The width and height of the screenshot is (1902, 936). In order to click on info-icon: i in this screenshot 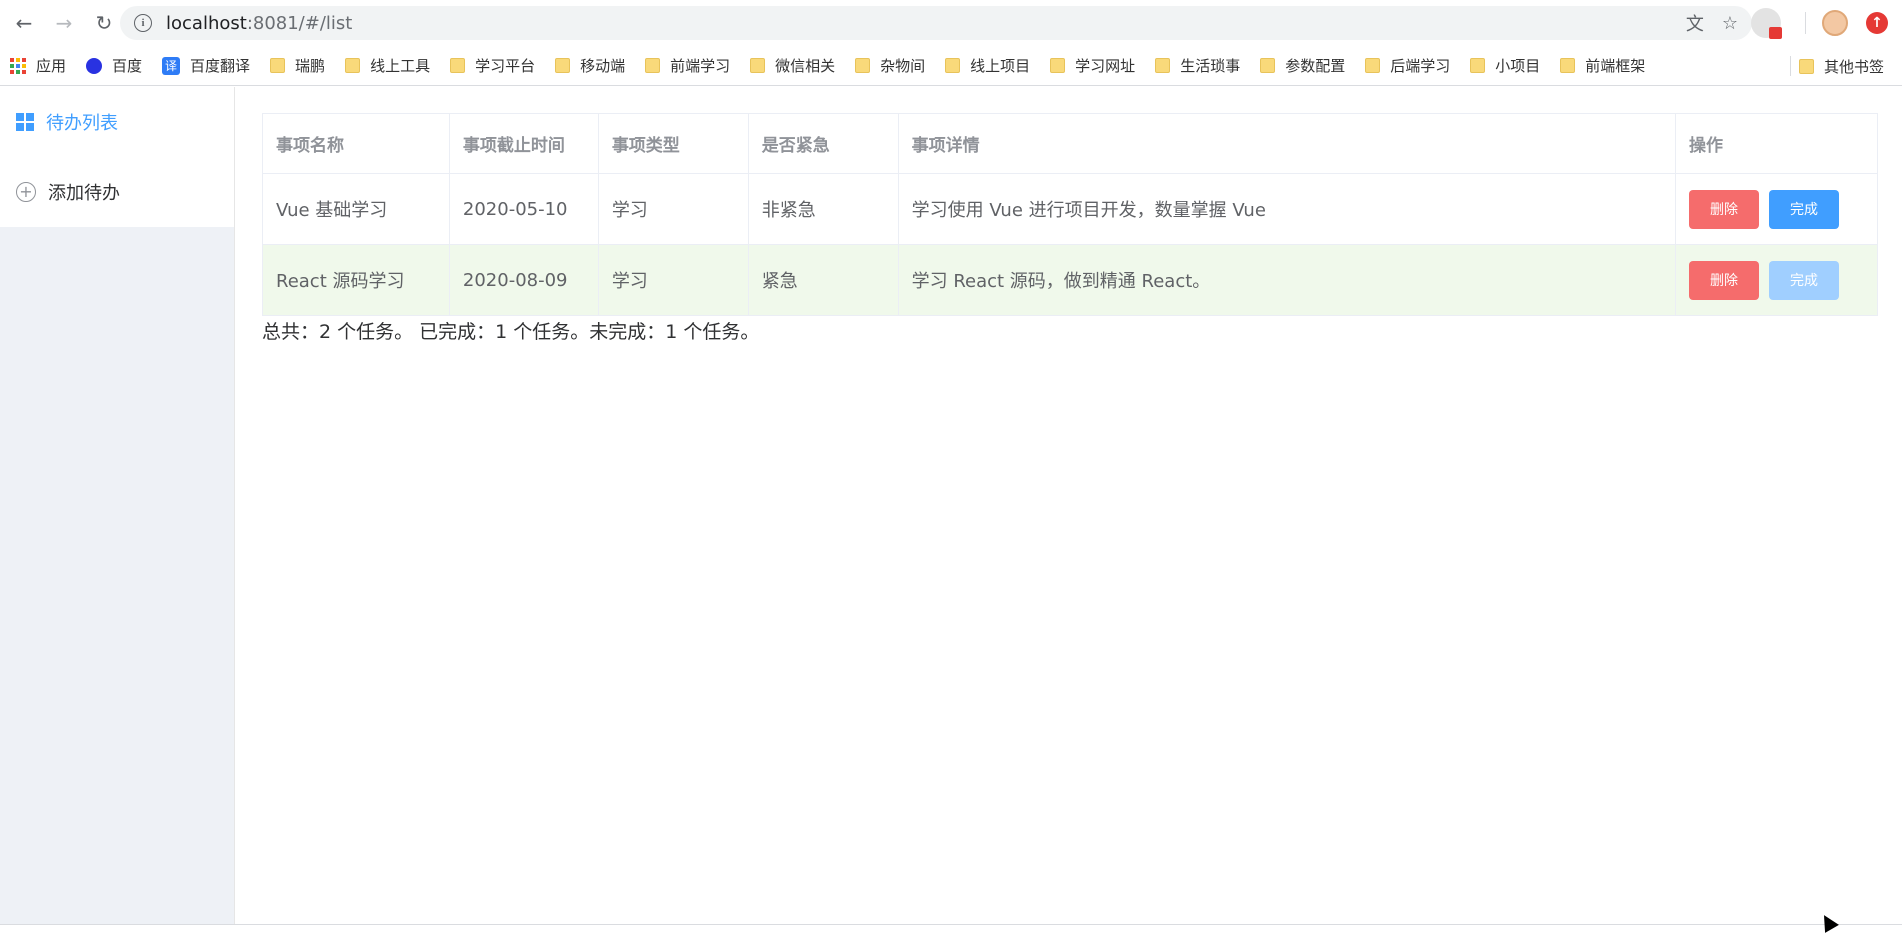, I will do `click(143, 23)`.